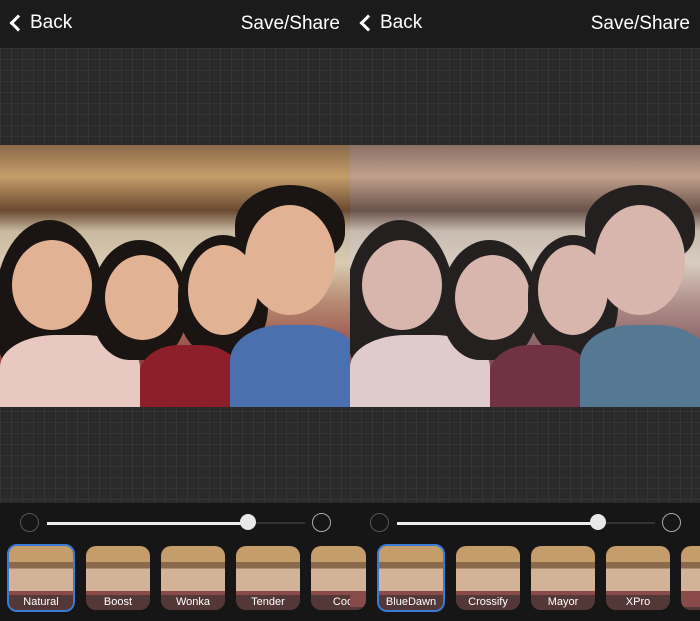 Image resolution: width=700 pixels, height=621 pixels. Describe the element at coordinates (330, 578) in the screenshot. I see `filter-coo: Coo` at that location.